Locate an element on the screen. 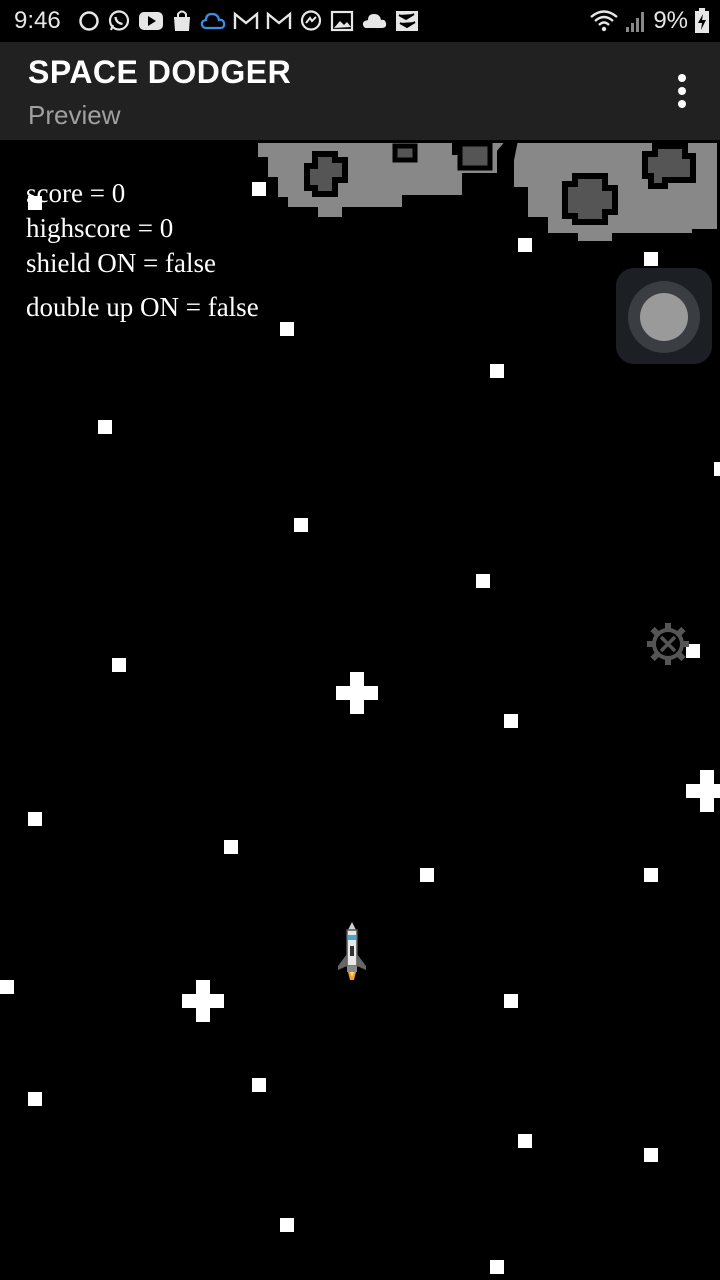 This screenshot has width=720, height=1280. joystick-knob is located at coordinates (664, 317).